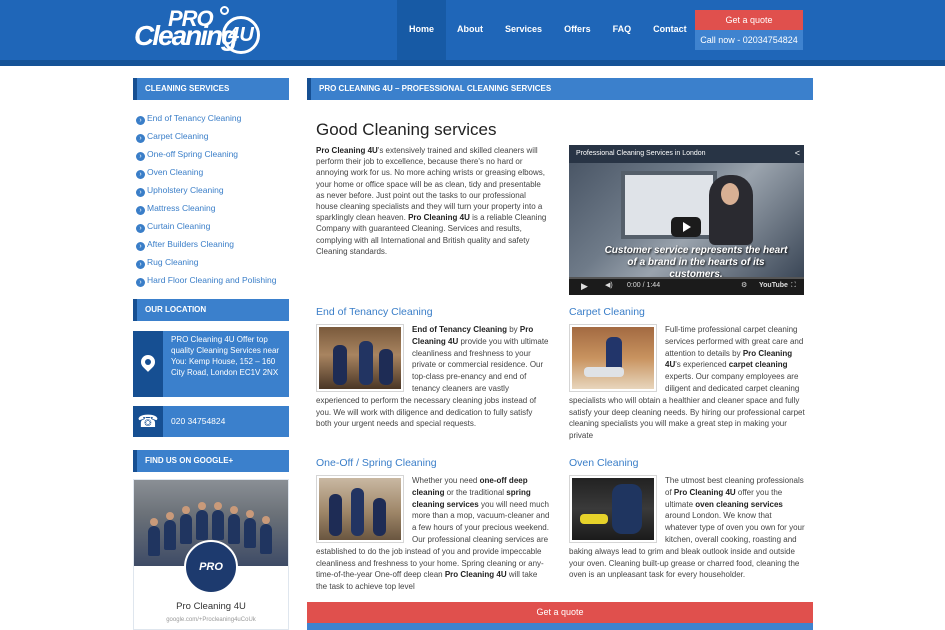  What do you see at coordinates (212, 172) in the screenshot?
I see `service-link-oven: › Oven Cleaning` at bounding box center [212, 172].